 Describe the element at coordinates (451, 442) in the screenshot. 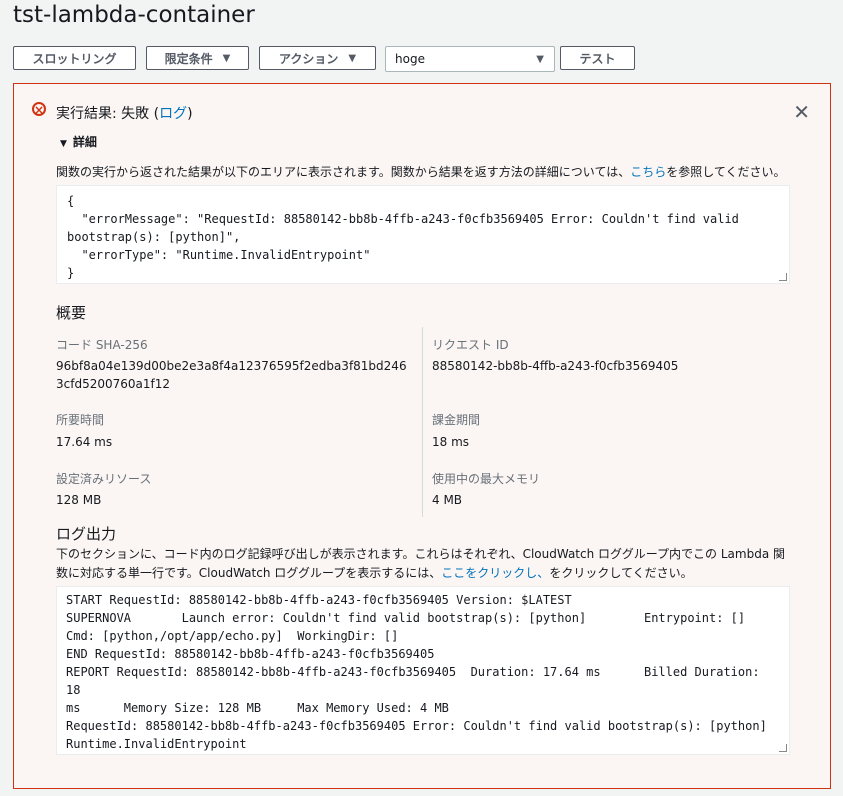

I see `billed-duration-value: 18 ms` at that location.